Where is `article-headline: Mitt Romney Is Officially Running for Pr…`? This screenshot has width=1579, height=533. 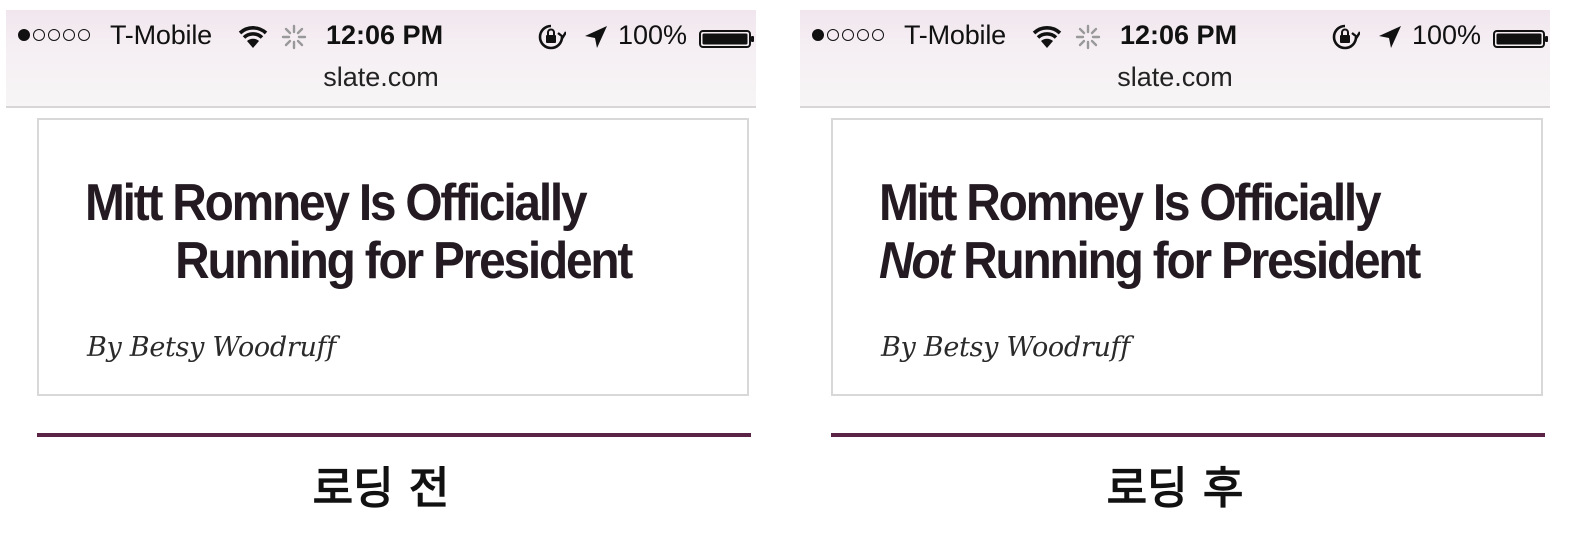 article-headline: Mitt Romney Is Officially Running for Pr… is located at coordinates (375, 232).